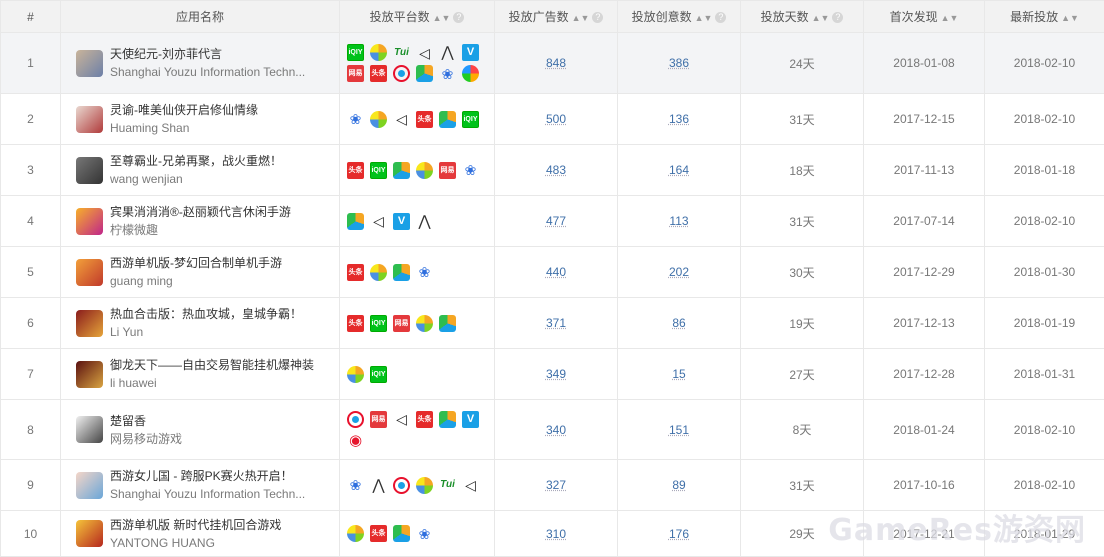 This screenshot has width=1104, height=557. What do you see at coordinates (679, 272) in the screenshot?
I see `creatives-count-link: 202` at bounding box center [679, 272].